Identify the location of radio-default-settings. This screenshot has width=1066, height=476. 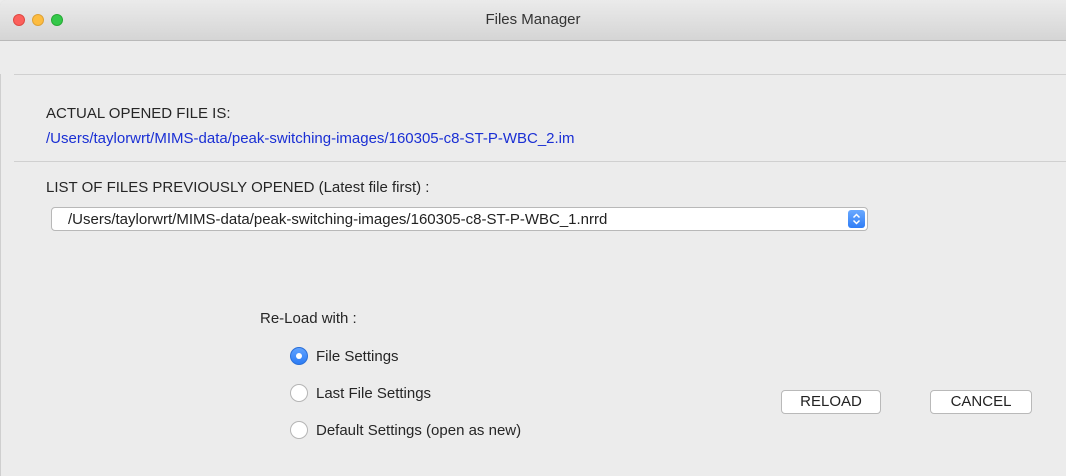
(299, 430).